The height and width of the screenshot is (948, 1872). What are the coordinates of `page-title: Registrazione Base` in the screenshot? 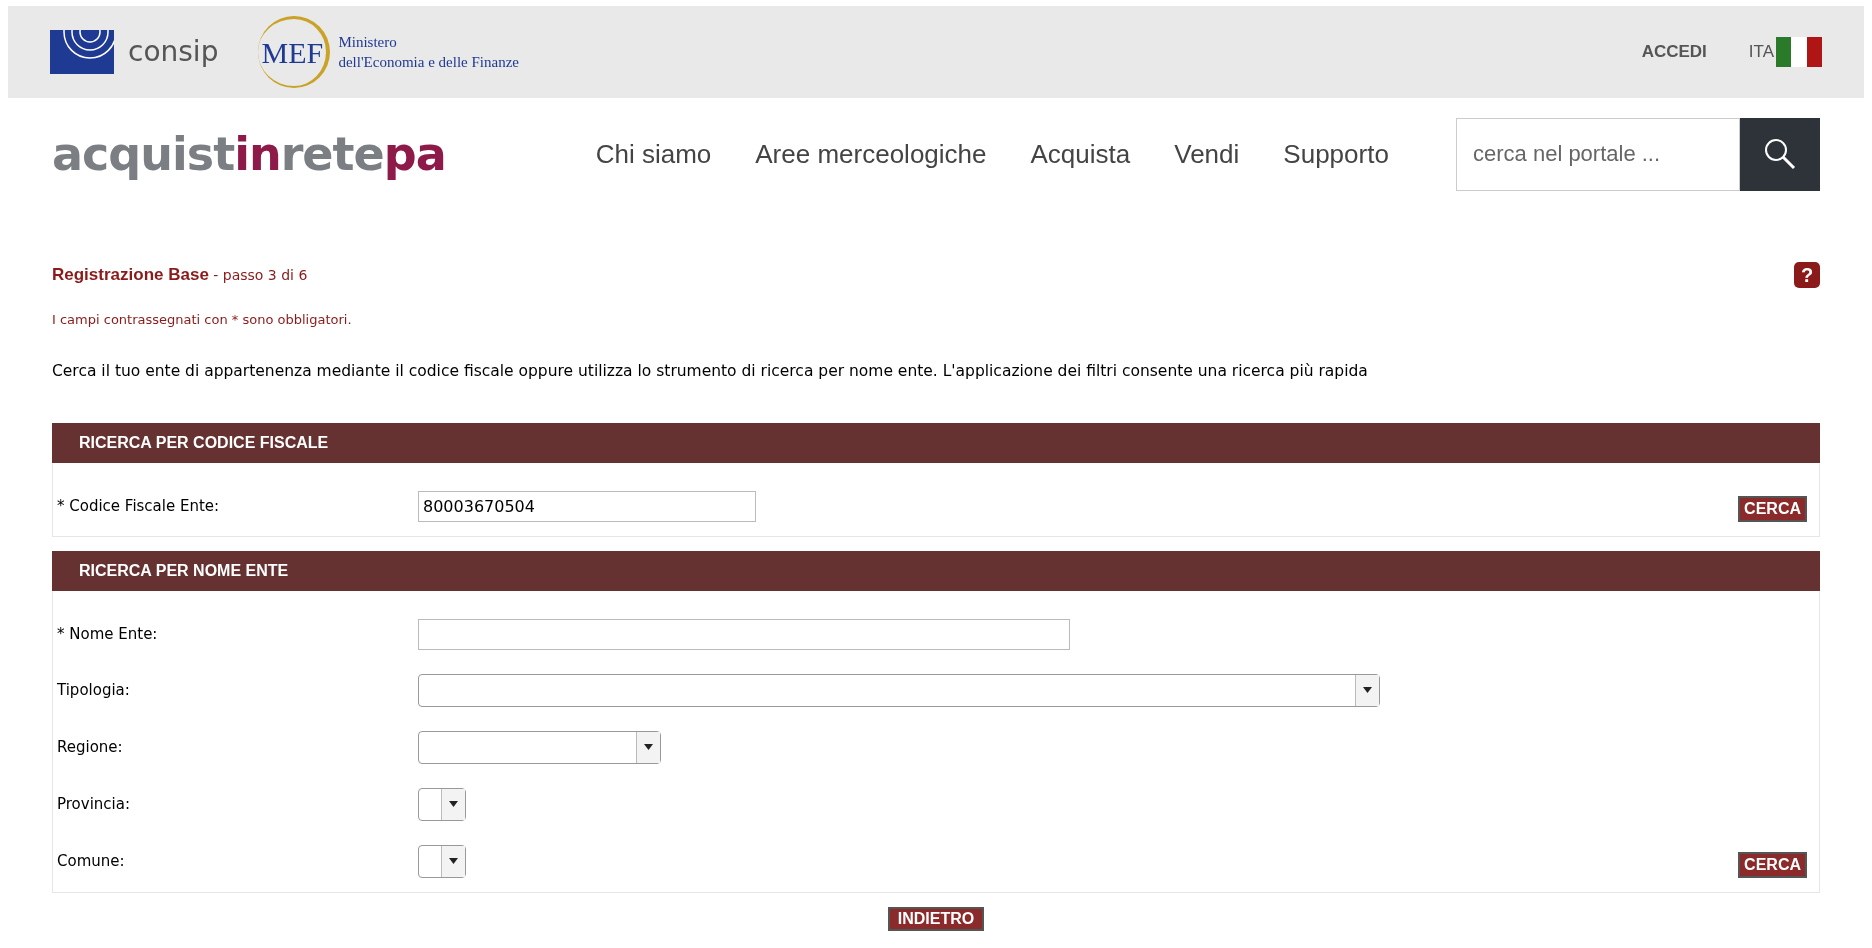 It's located at (130, 275).